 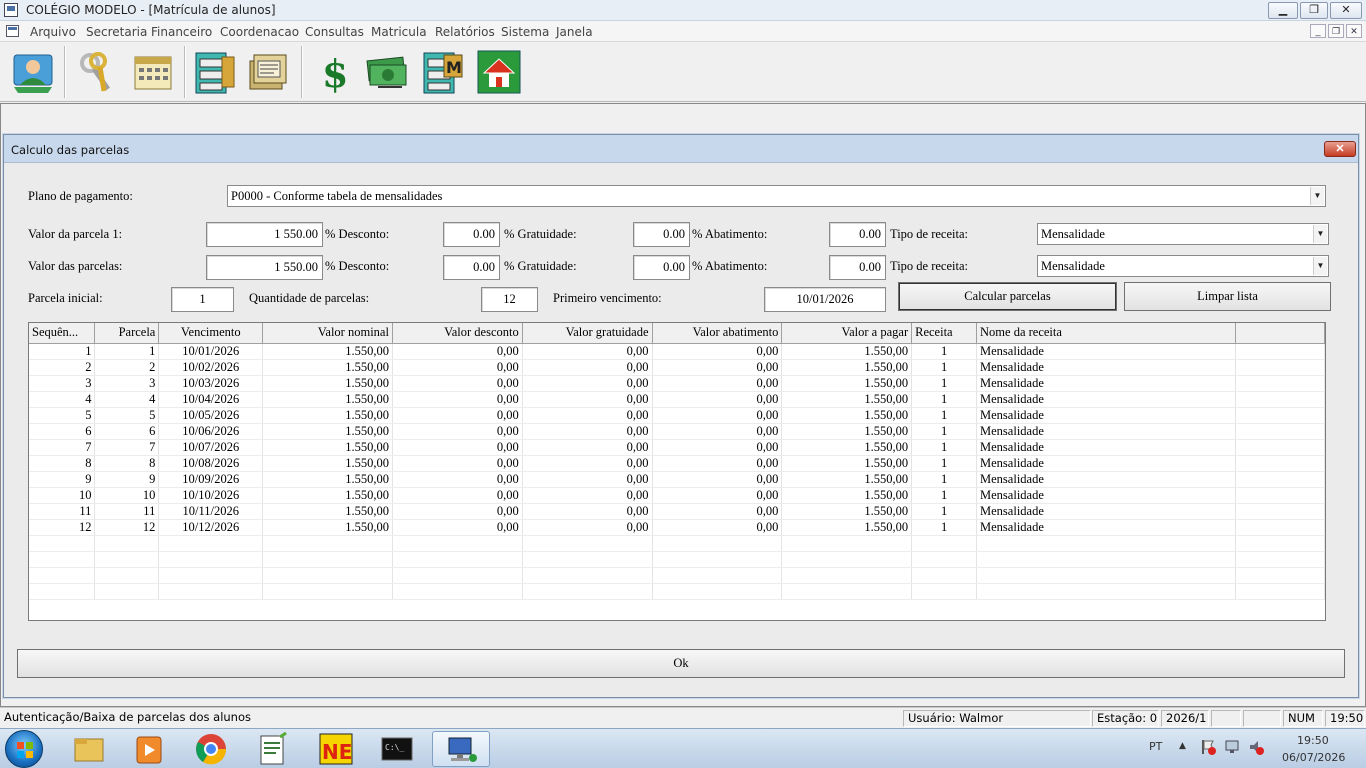 What do you see at coordinates (1155, 746) in the screenshot?
I see `language-indicator: PT` at bounding box center [1155, 746].